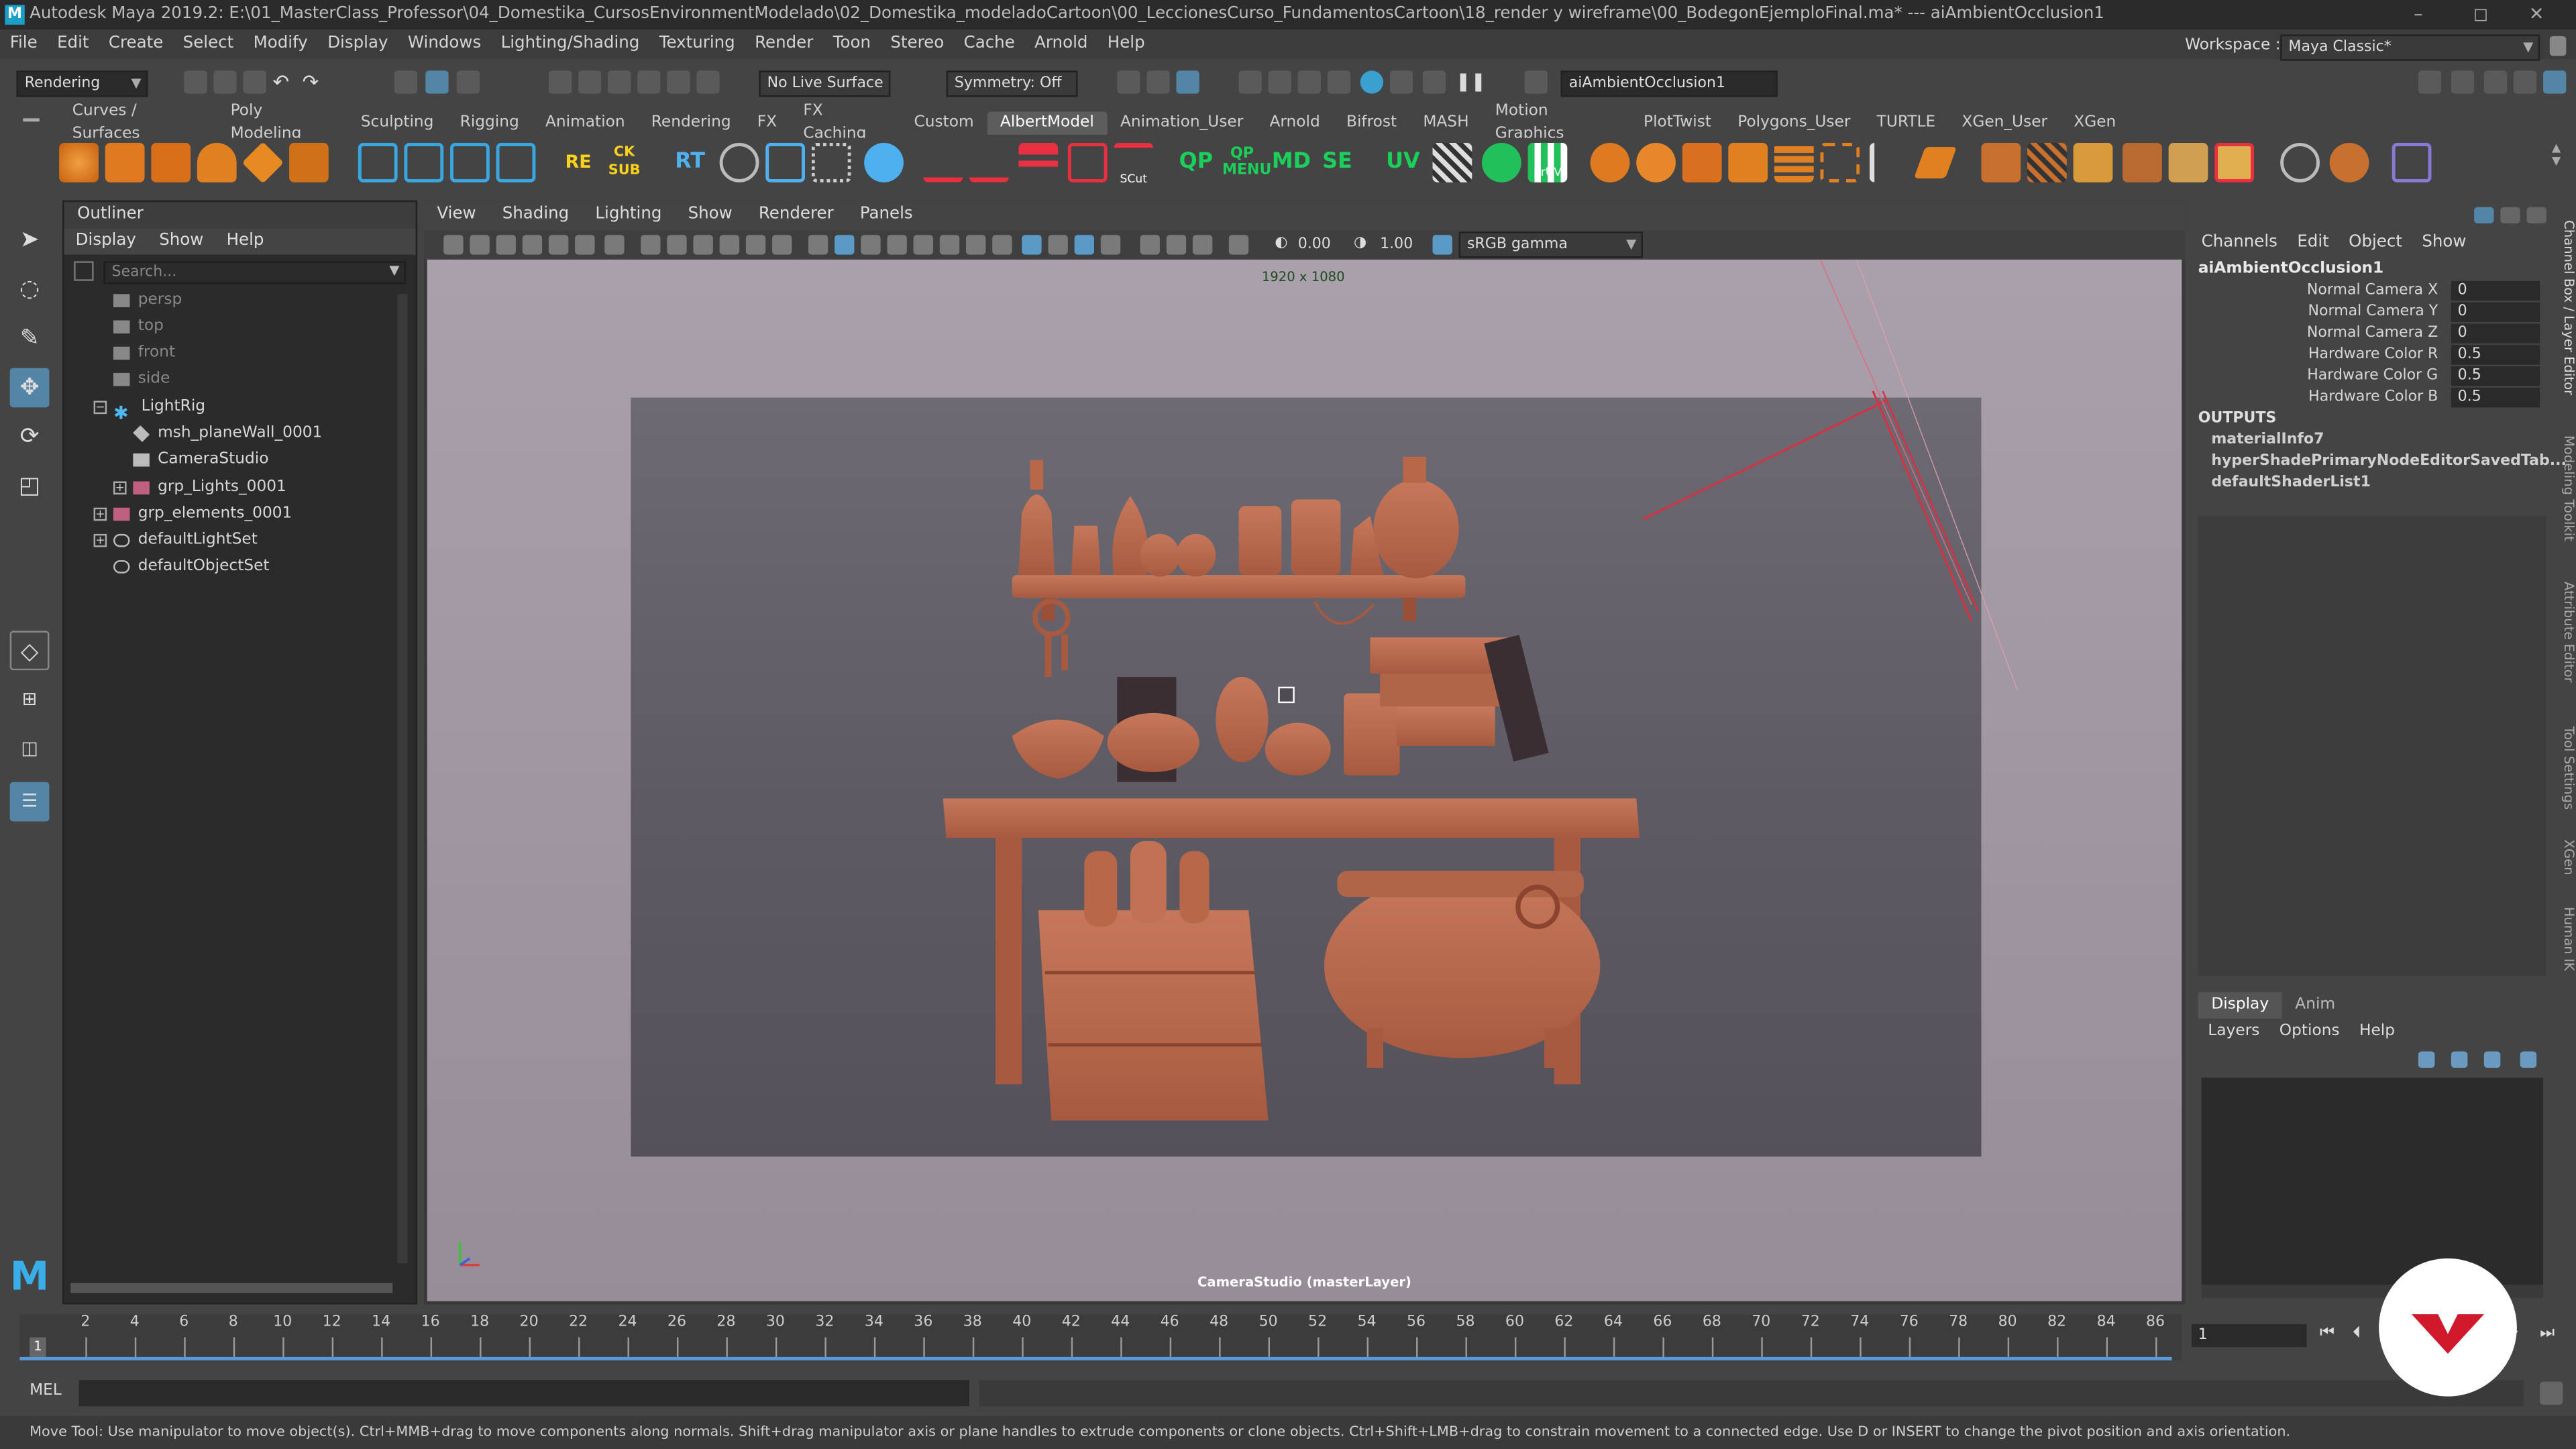 This screenshot has width=2576, height=1449. Describe the element at coordinates (1134, 164) in the screenshot. I see `scut-icon: SCut` at that location.